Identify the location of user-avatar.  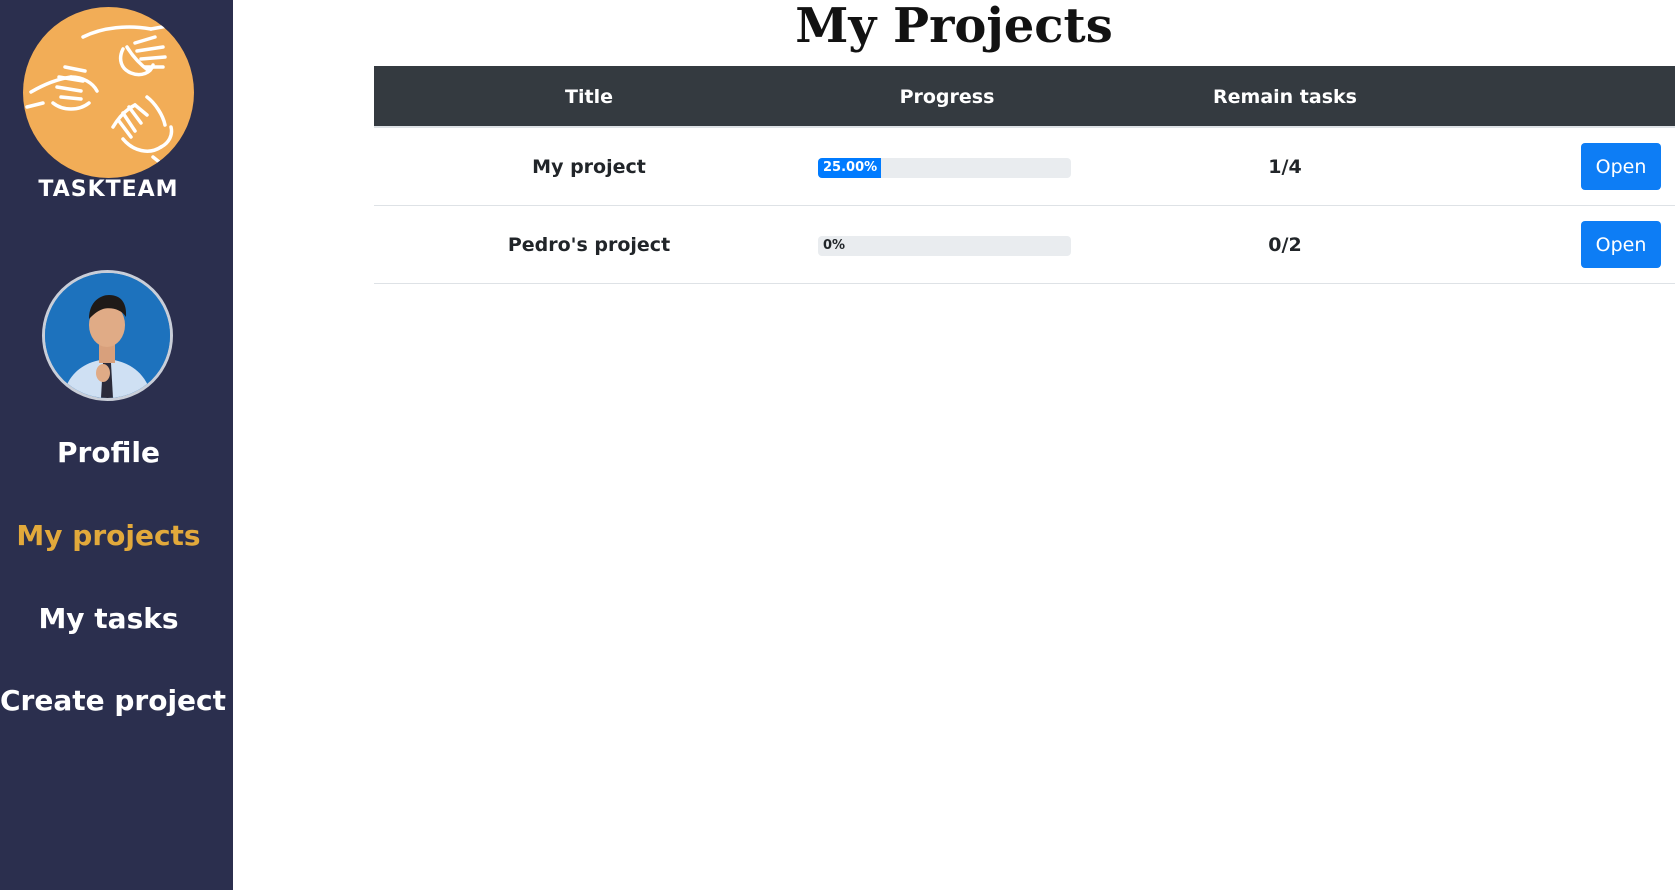
(107, 335).